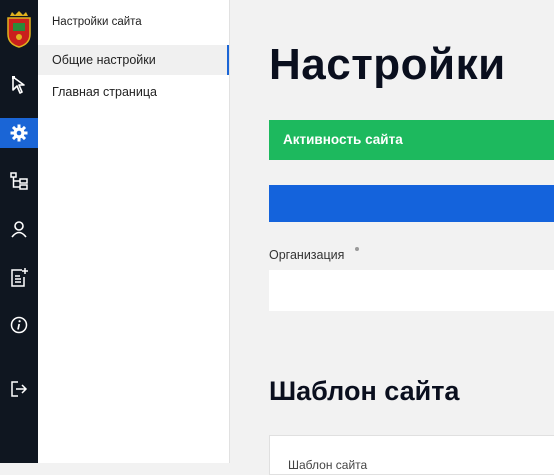 This screenshot has height=475, width=554. What do you see at coordinates (133, 60) in the screenshot?
I see `sidebar-item-general-settings: Общие настройки` at bounding box center [133, 60].